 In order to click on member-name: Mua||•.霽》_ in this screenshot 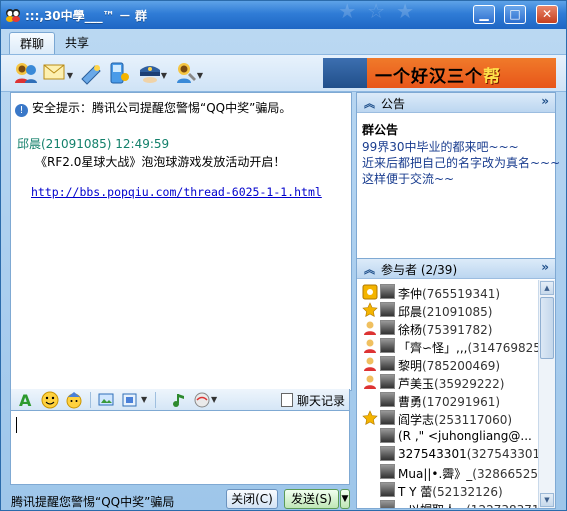, I will do `click(435, 474)`.